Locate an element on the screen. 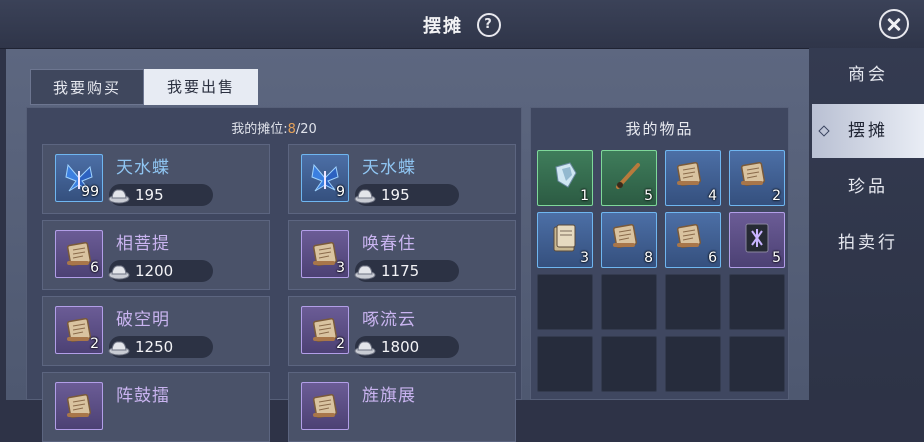  title-bar: 摆摊? is located at coordinates (462, 24).